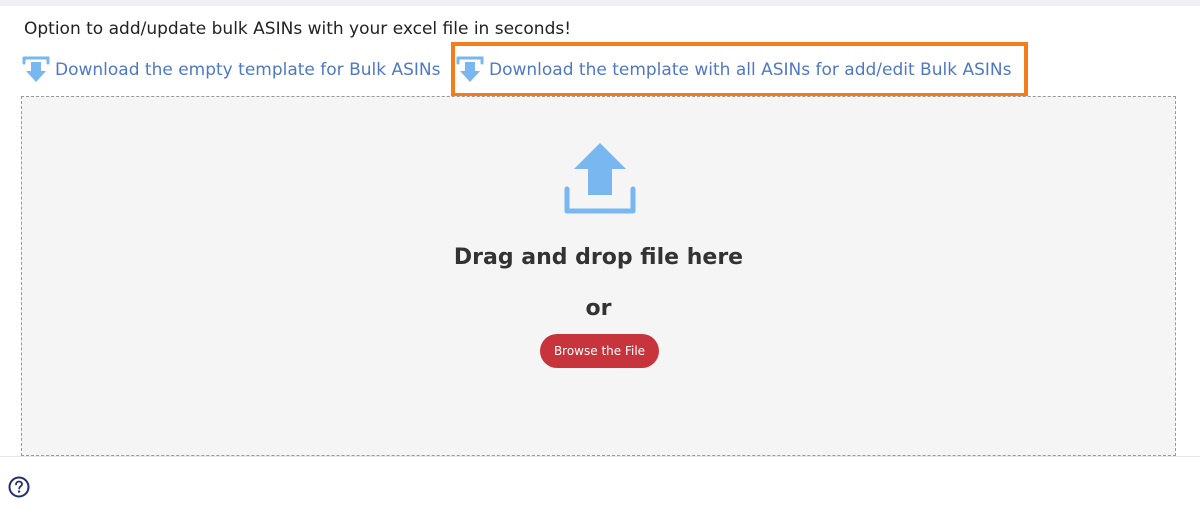 The height and width of the screenshot is (524, 1200). Describe the element at coordinates (600, 456) in the screenshot. I see `bottom-divider` at that location.